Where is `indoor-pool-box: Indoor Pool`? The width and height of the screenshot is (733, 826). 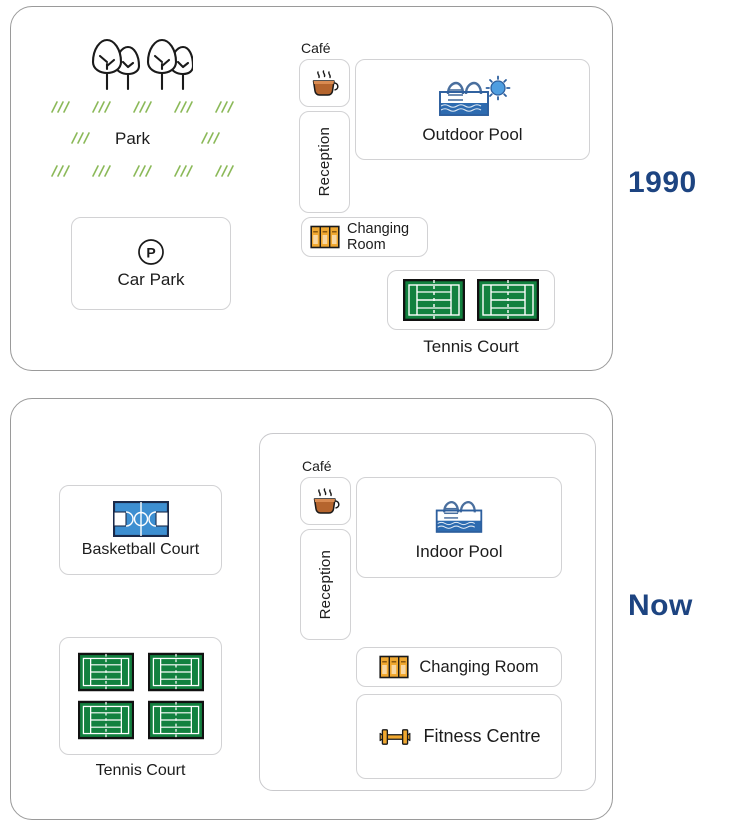
indoor-pool-box: Indoor Pool is located at coordinates (459, 527).